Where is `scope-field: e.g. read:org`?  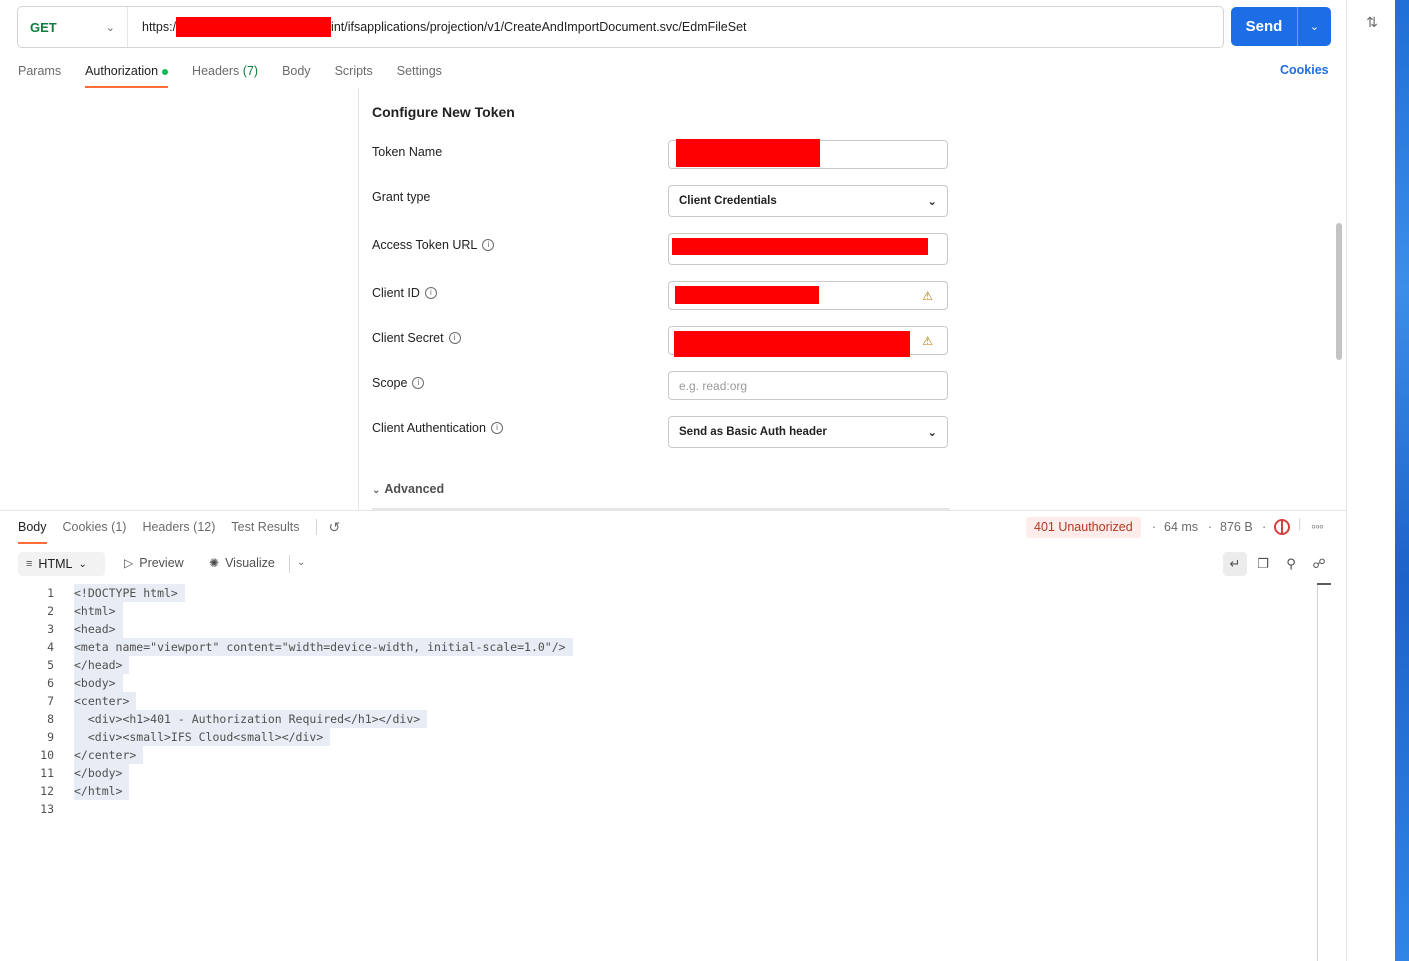 scope-field: e.g. read:org is located at coordinates (808, 385).